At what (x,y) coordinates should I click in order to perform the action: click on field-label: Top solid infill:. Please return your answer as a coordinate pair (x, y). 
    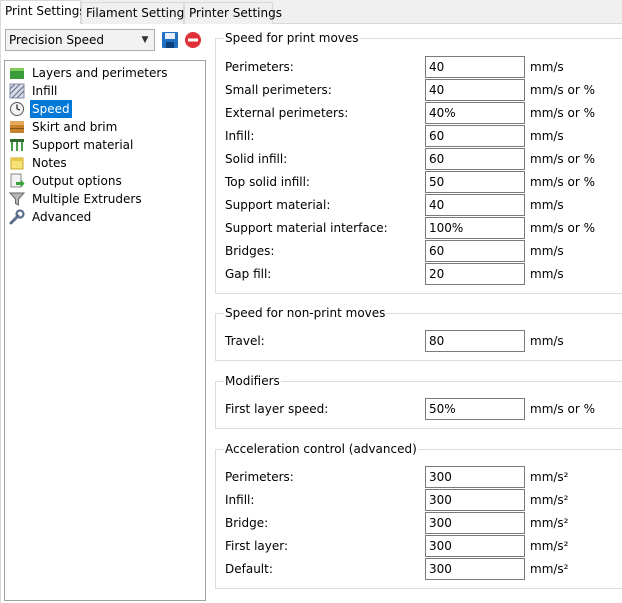
    Looking at the image, I should click on (267, 182).